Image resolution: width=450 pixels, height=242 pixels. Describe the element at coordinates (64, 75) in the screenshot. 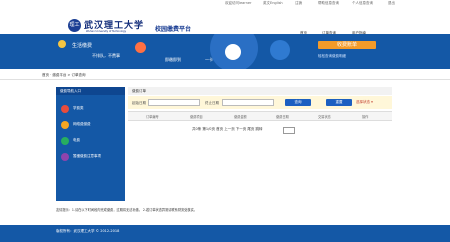

I see `breadcrumb: 首页 · 缴费平台 > 订单查询` at that location.